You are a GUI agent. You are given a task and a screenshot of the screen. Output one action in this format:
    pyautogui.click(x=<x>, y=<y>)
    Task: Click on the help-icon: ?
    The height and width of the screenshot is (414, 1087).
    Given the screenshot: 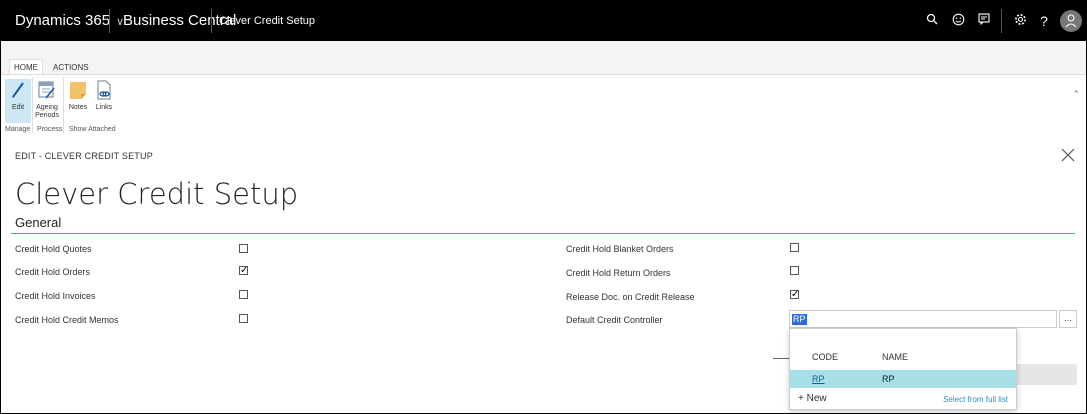 What is the action you would take?
    pyautogui.click(x=1044, y=21)
    